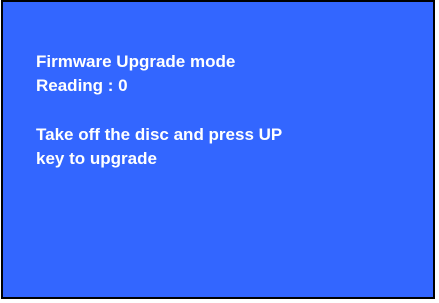  Describe the element at coordinates (136, 61) in the screenshot. I see `mode-title: Firmware Upgrade mode` at that location.